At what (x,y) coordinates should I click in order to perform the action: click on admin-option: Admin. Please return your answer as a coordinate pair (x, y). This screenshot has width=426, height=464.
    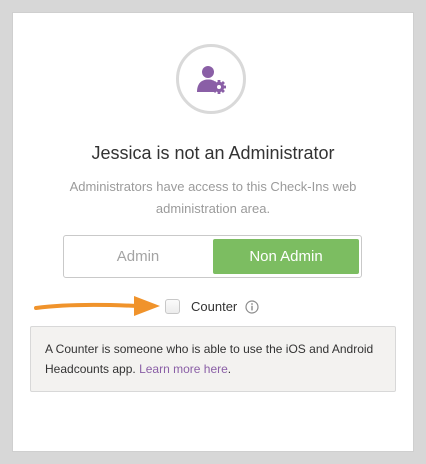
    Looking at the image, I should click on (138, 256).